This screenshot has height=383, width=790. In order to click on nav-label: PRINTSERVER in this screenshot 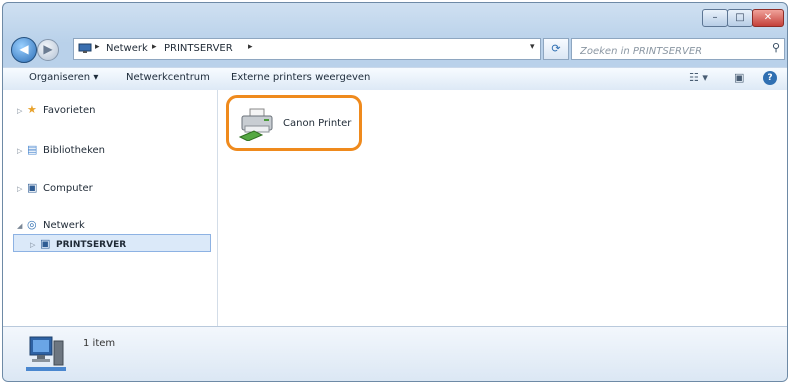, I will do `click(91, 245)`.